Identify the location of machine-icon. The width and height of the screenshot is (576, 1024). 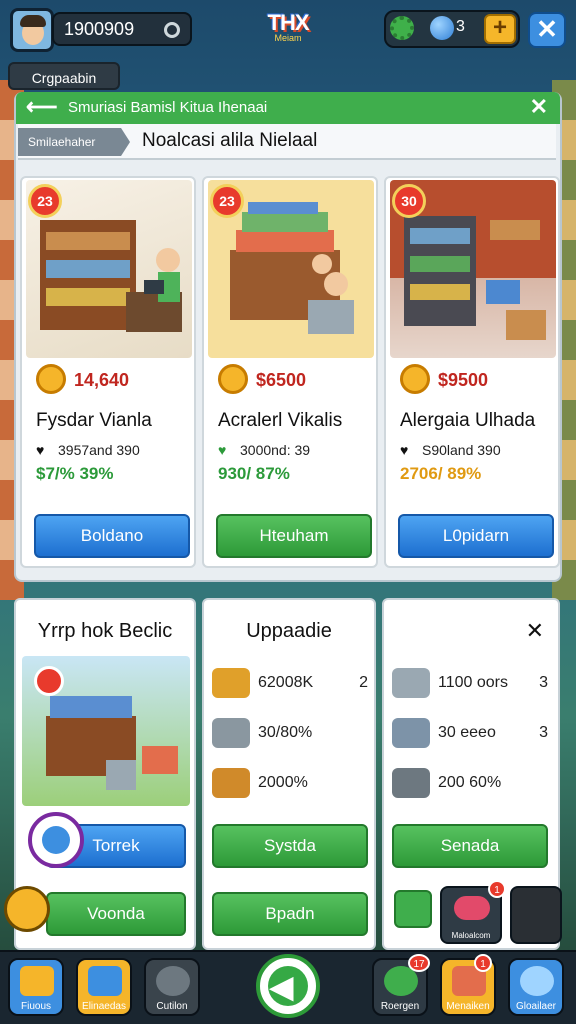
(411, 683).